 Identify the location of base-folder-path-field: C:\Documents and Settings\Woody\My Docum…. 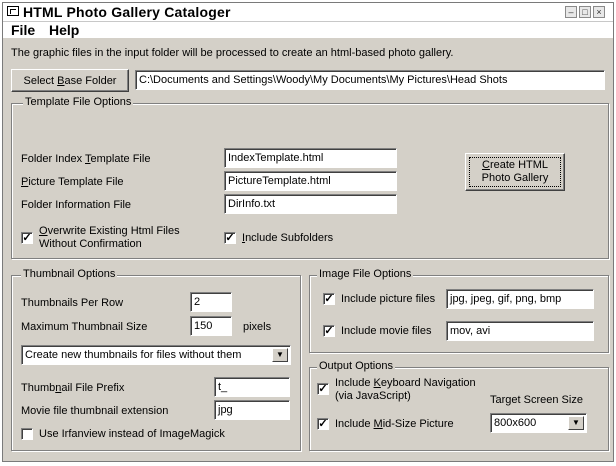
(370, 80).